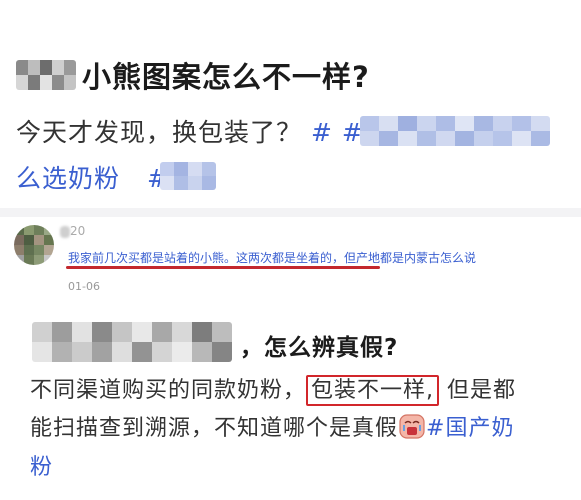 The width and height of the screenshot is (581, 500). I want to click on post-2-body-line-2: 能扫描查到溯源，不知道哪个是真假 #国产奶, so click(272, 426).